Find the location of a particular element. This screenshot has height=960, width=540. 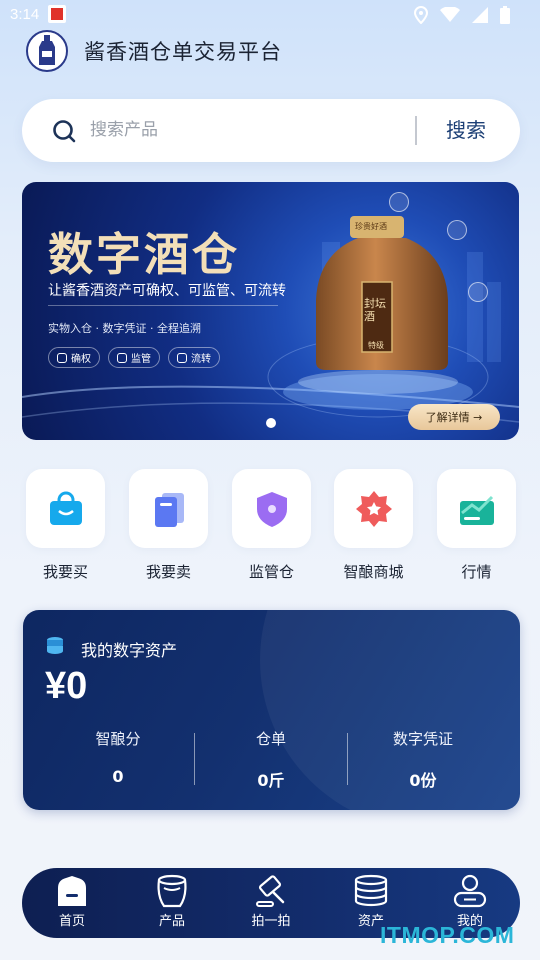

search-divider is located at coordinates (416, 130).